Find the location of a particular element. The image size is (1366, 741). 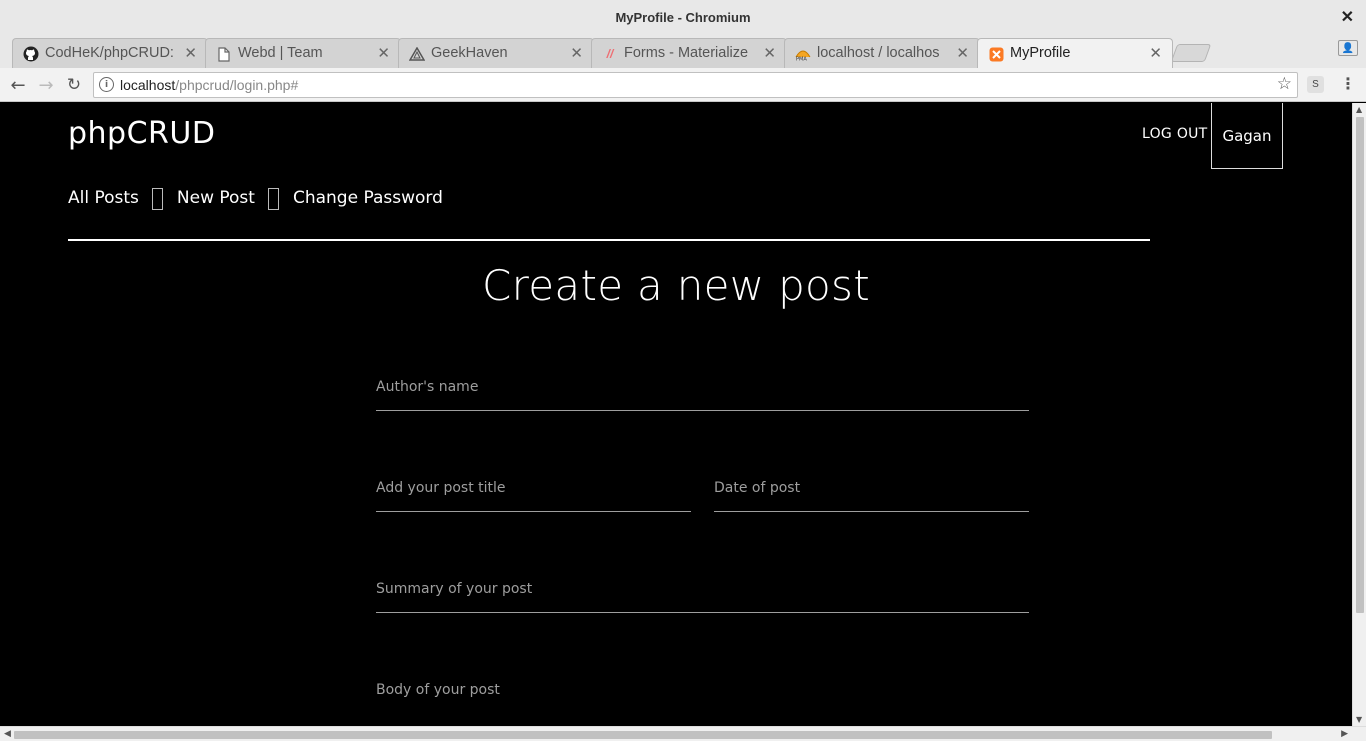

tab-webd-team: Webd | Team ✕ is located at coordinates (303, 53).